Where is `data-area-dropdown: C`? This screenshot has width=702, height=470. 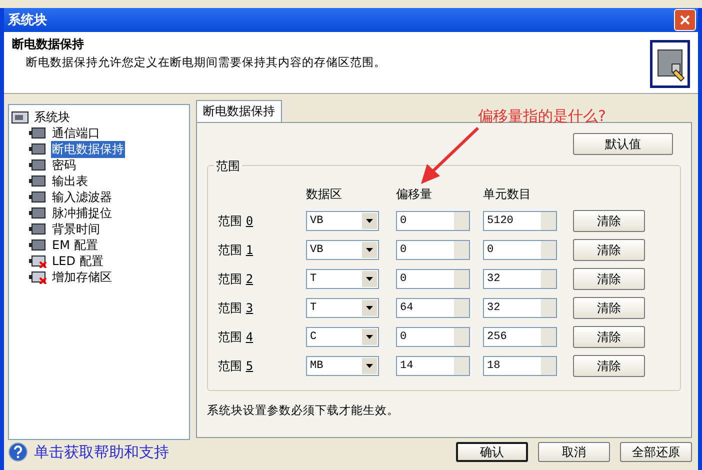
data-area-dropdown: C is located at coordinates (342, 337).